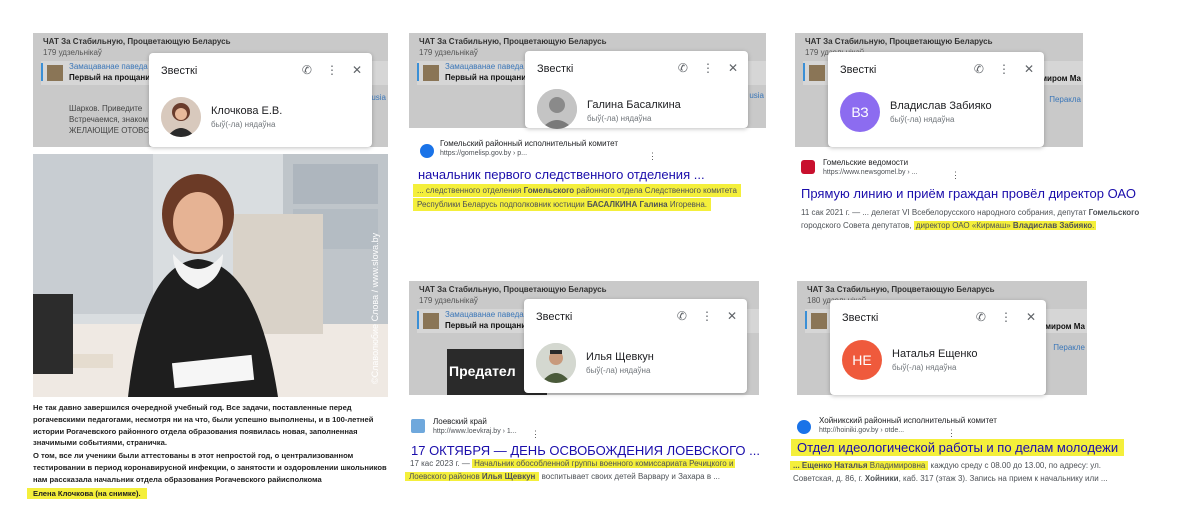 This screenshot has width=1200, height=527. Describe the element at coordinates (207, 493) in the screenshot. I see `article-highlight: Елена Клочкова (на снимке).` at that location.